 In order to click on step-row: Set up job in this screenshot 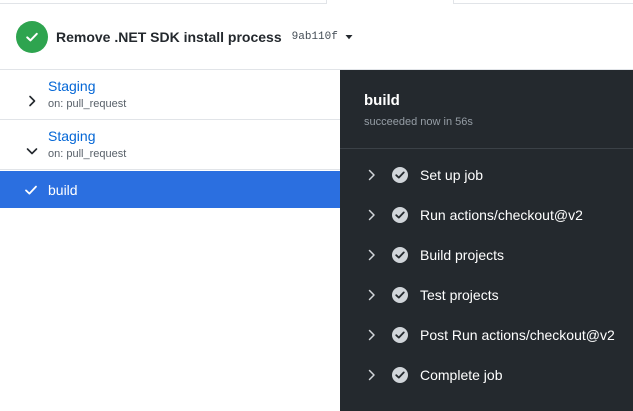, I will do `click(486, 175)`.